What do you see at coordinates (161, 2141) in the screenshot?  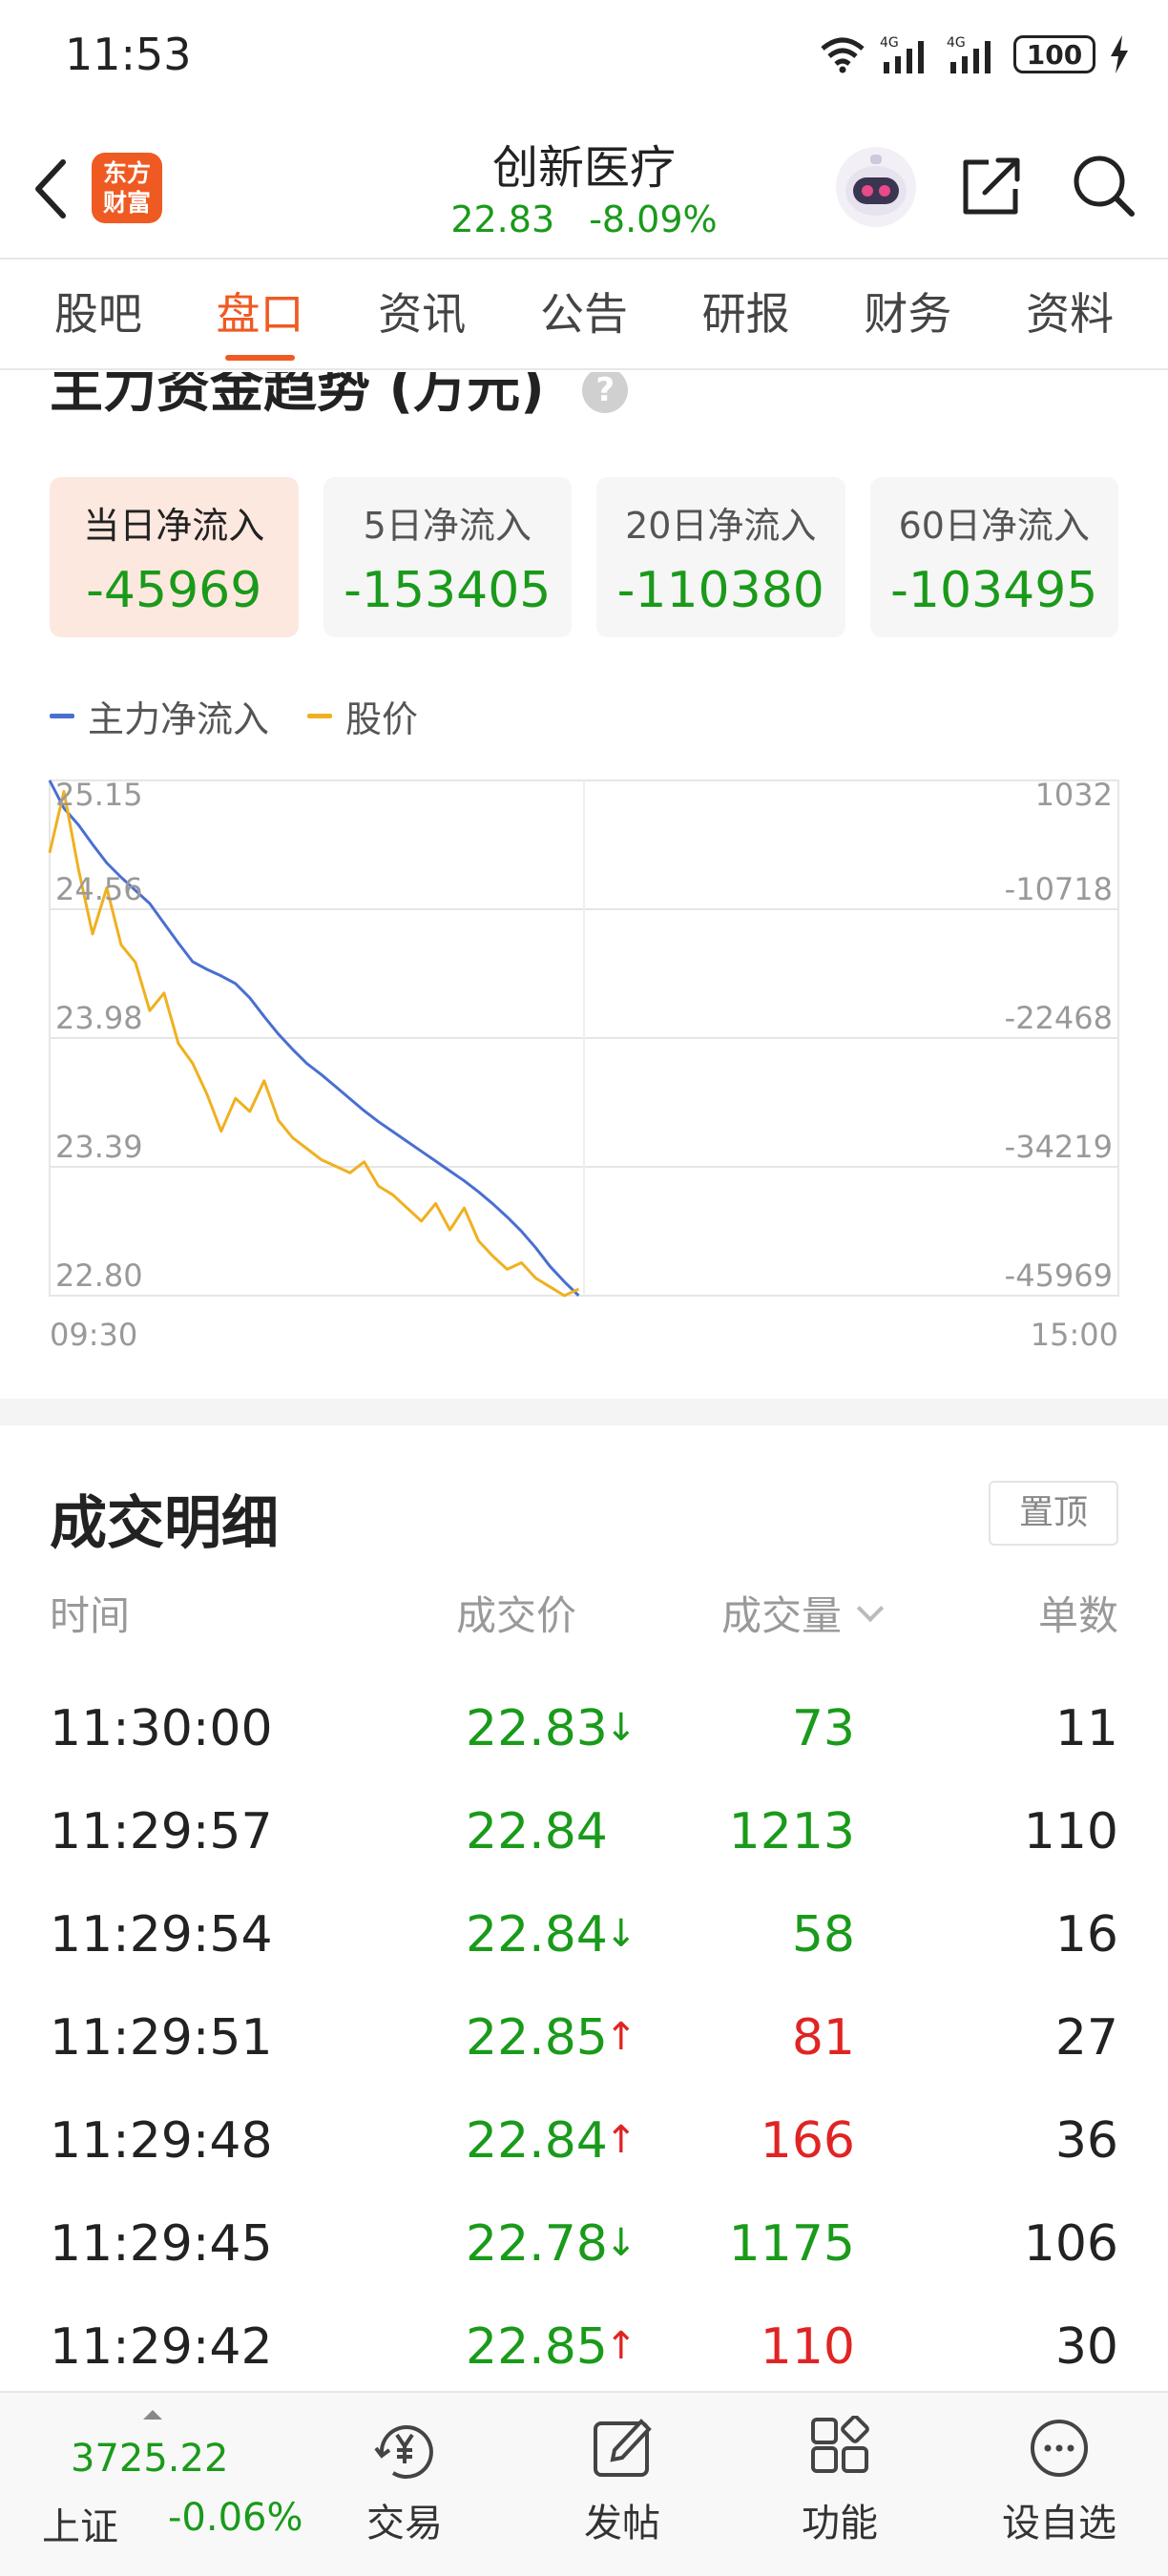 I see `row-time: 11:29:48` at bounding box center [161, 2141].